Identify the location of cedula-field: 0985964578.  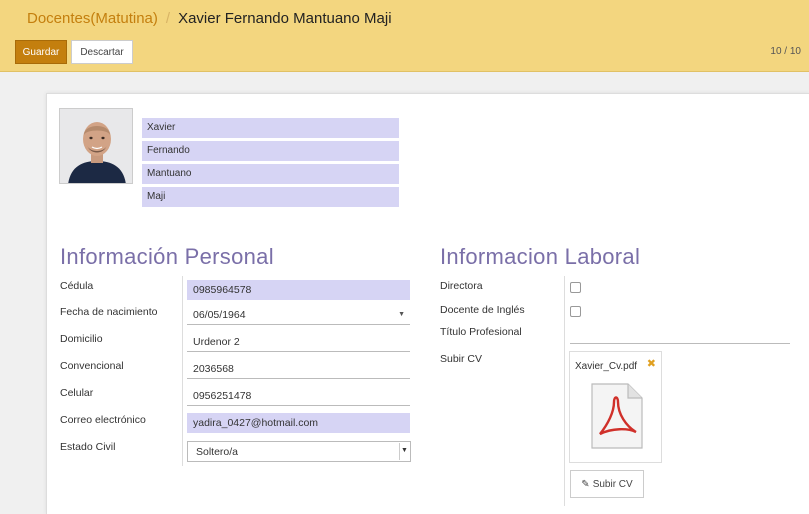
(298, 290).